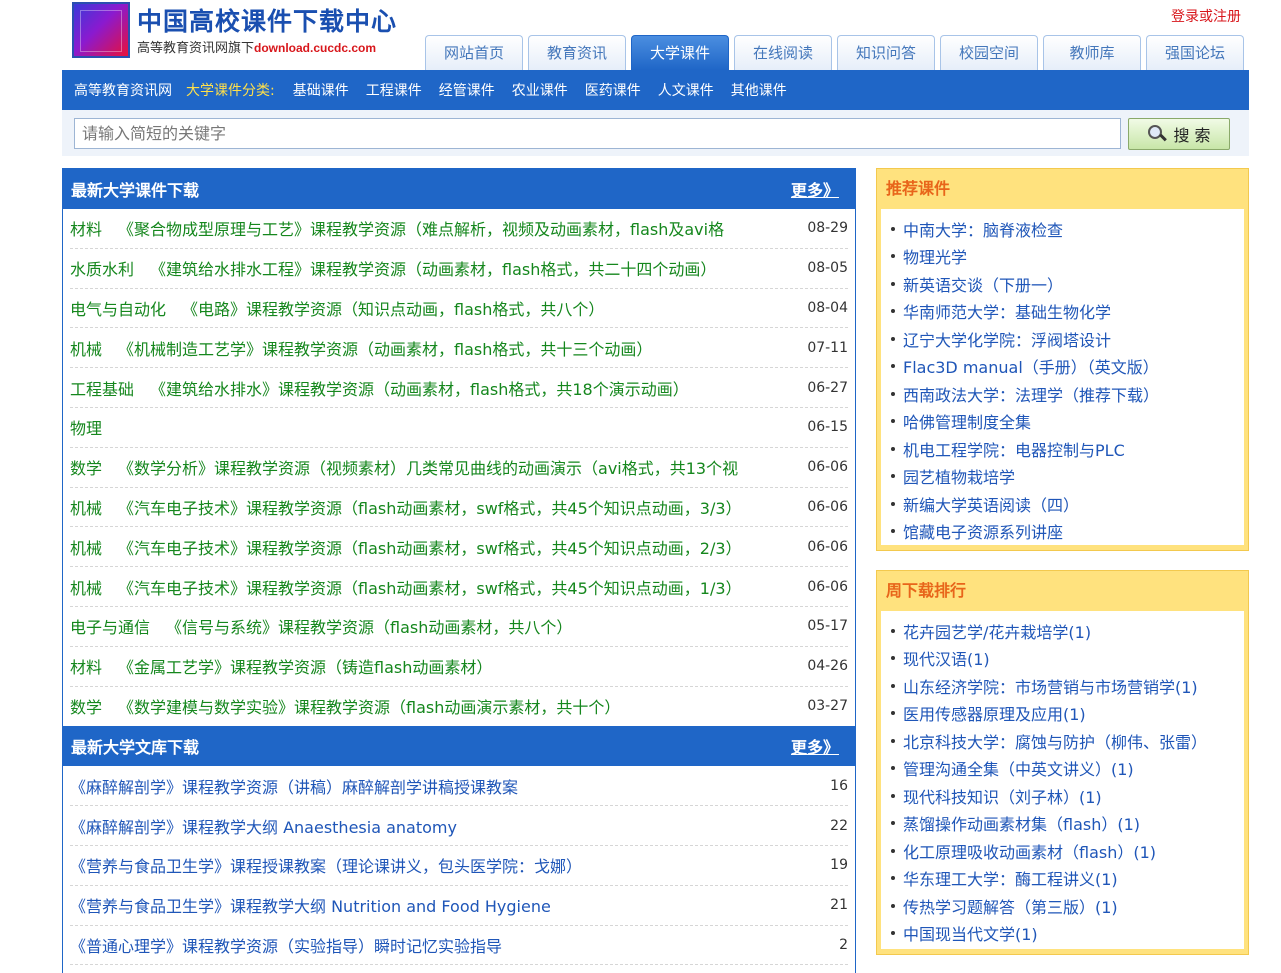  I want to click on item-title: 《数学建模与数学实验》课程教学资源（flash动画演示素材，共十个）, so click(454, 706).